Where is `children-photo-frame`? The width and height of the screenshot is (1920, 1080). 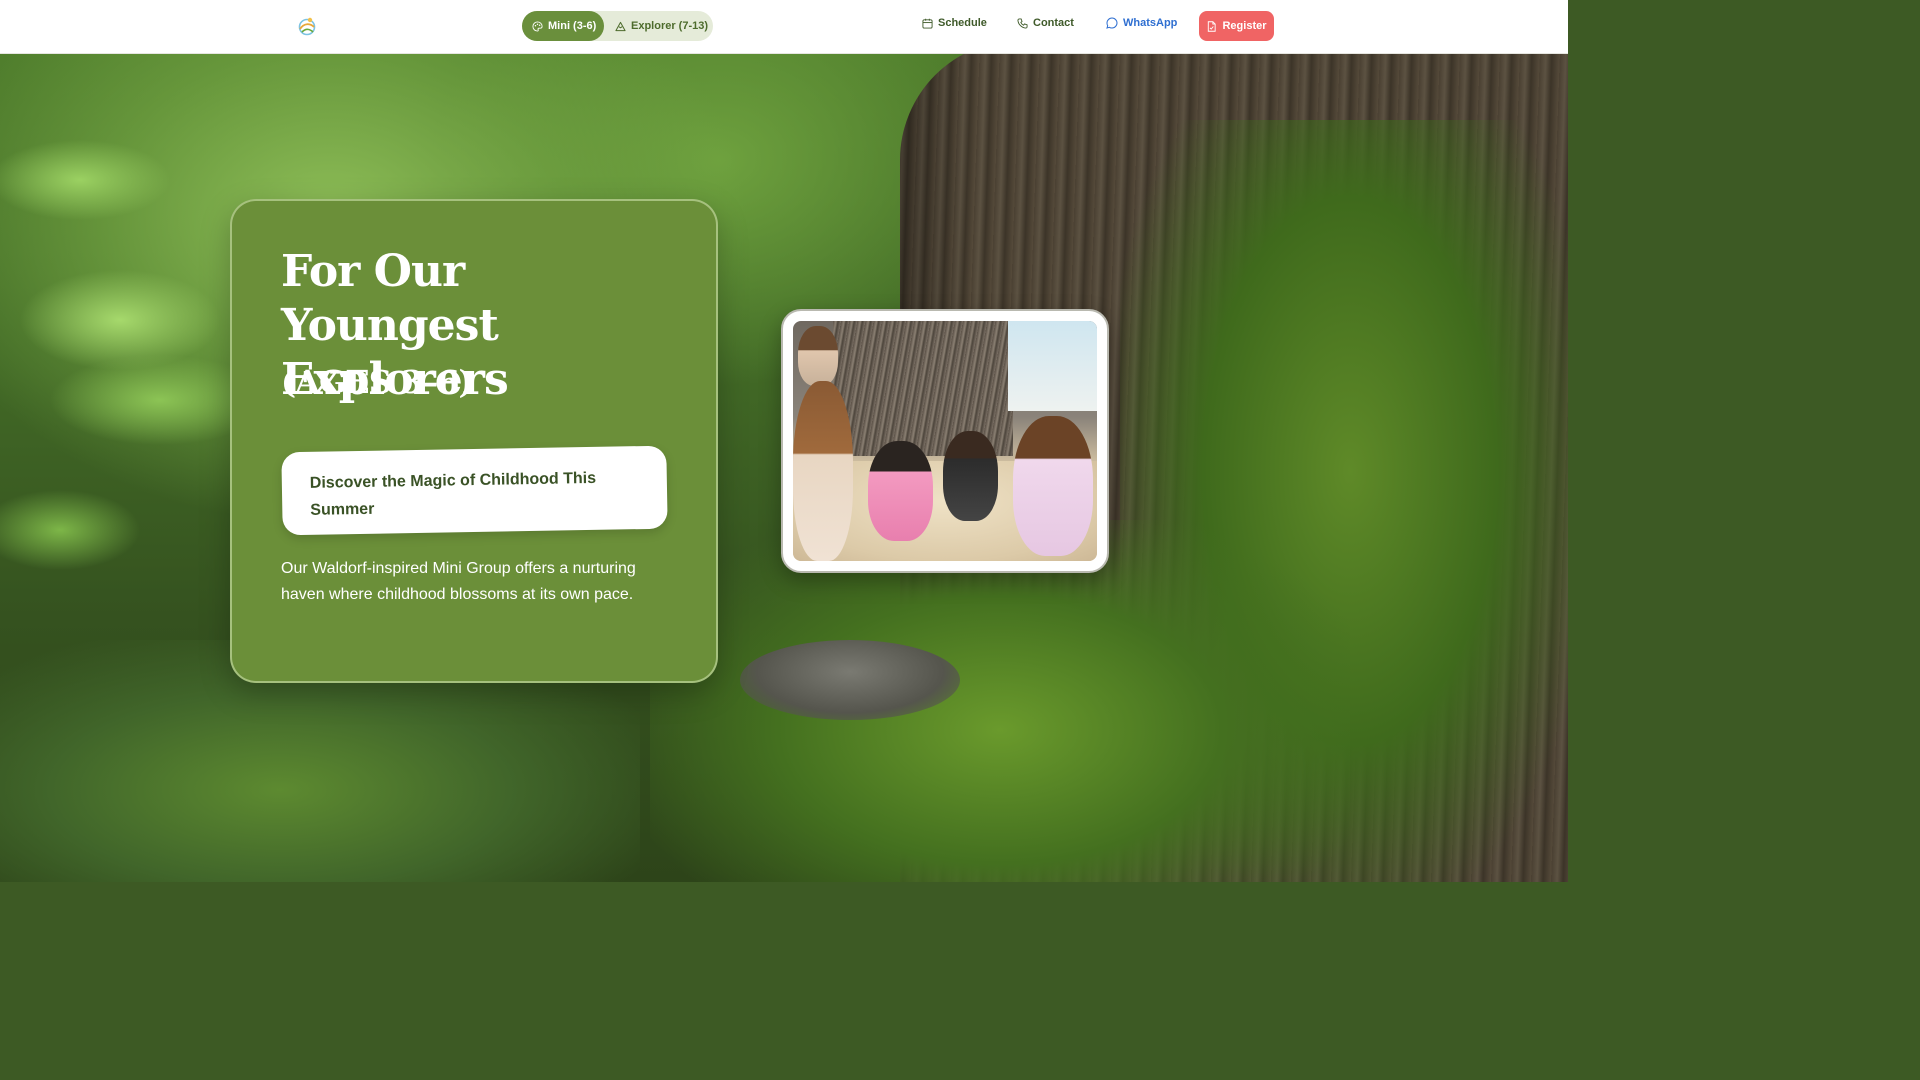
children-photo-frame is located at coordinates (945, 441).